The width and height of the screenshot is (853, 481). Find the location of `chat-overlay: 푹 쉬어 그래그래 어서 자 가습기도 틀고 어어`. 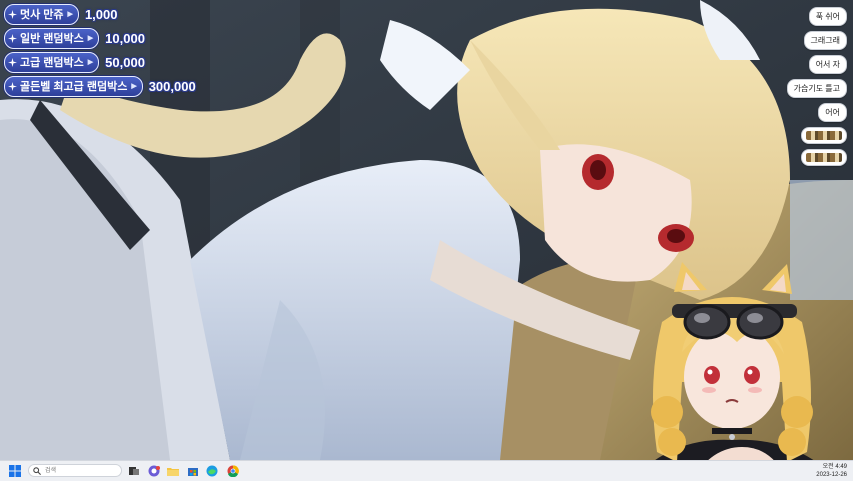

chat-overlay: 푹 쉬어 그래그래 어서 자 가습기도 틀고 어어 is located at coordinates (816, 86).